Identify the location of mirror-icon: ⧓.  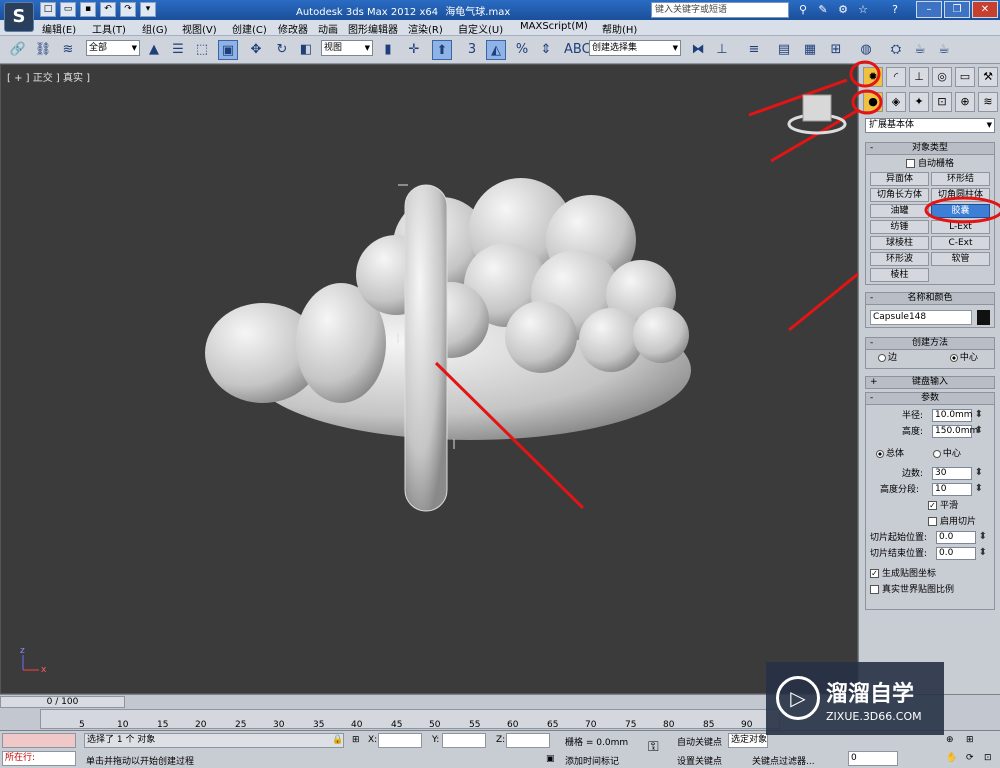
(698, 50).